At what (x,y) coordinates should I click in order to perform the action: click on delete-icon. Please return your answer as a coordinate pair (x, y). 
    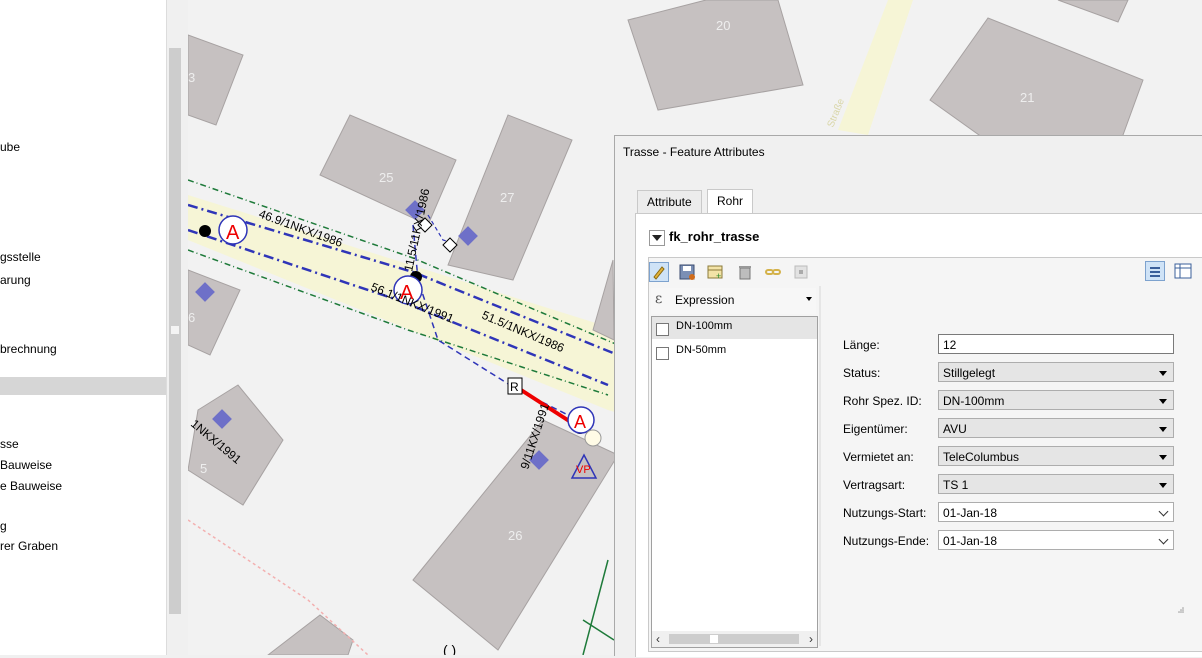
    Looking at the image, I should click on (745, 272).